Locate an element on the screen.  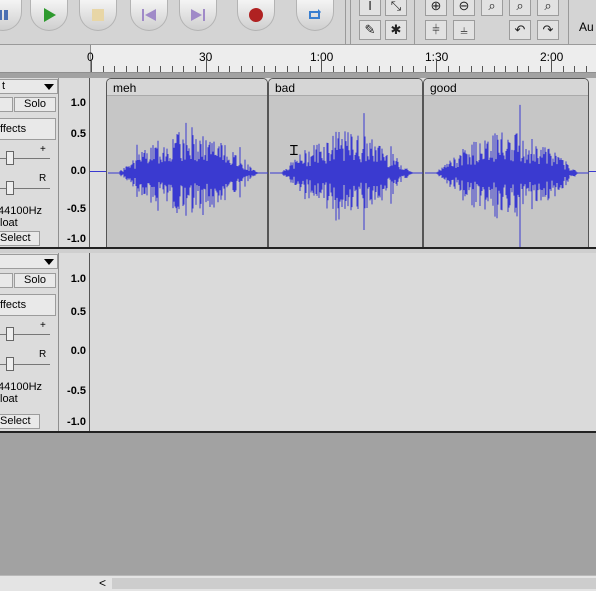
transport-toolbar: I ⤡ ✎ ✱ ⊕ ⊖ ⌕ ⌕ ⌕ ⫩ ⫨ ↶ ↷ Au is located at coordinates (298, 22).